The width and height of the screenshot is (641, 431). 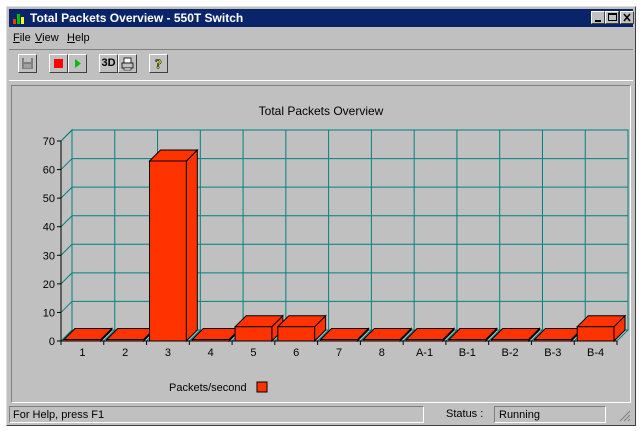 What do you see at coordinates (49, 199) in the screenshot?
I see `y-tick-label: 50` at bounding box center [49, 199].